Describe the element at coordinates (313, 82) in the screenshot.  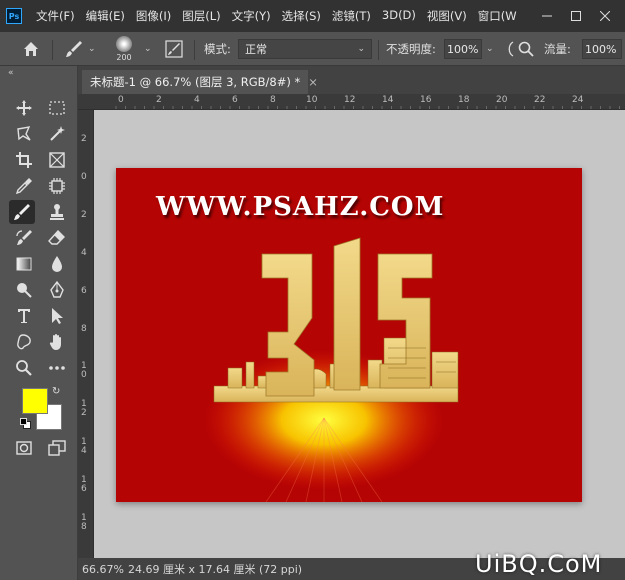
I see `close-tab-icon: ×` at that location.